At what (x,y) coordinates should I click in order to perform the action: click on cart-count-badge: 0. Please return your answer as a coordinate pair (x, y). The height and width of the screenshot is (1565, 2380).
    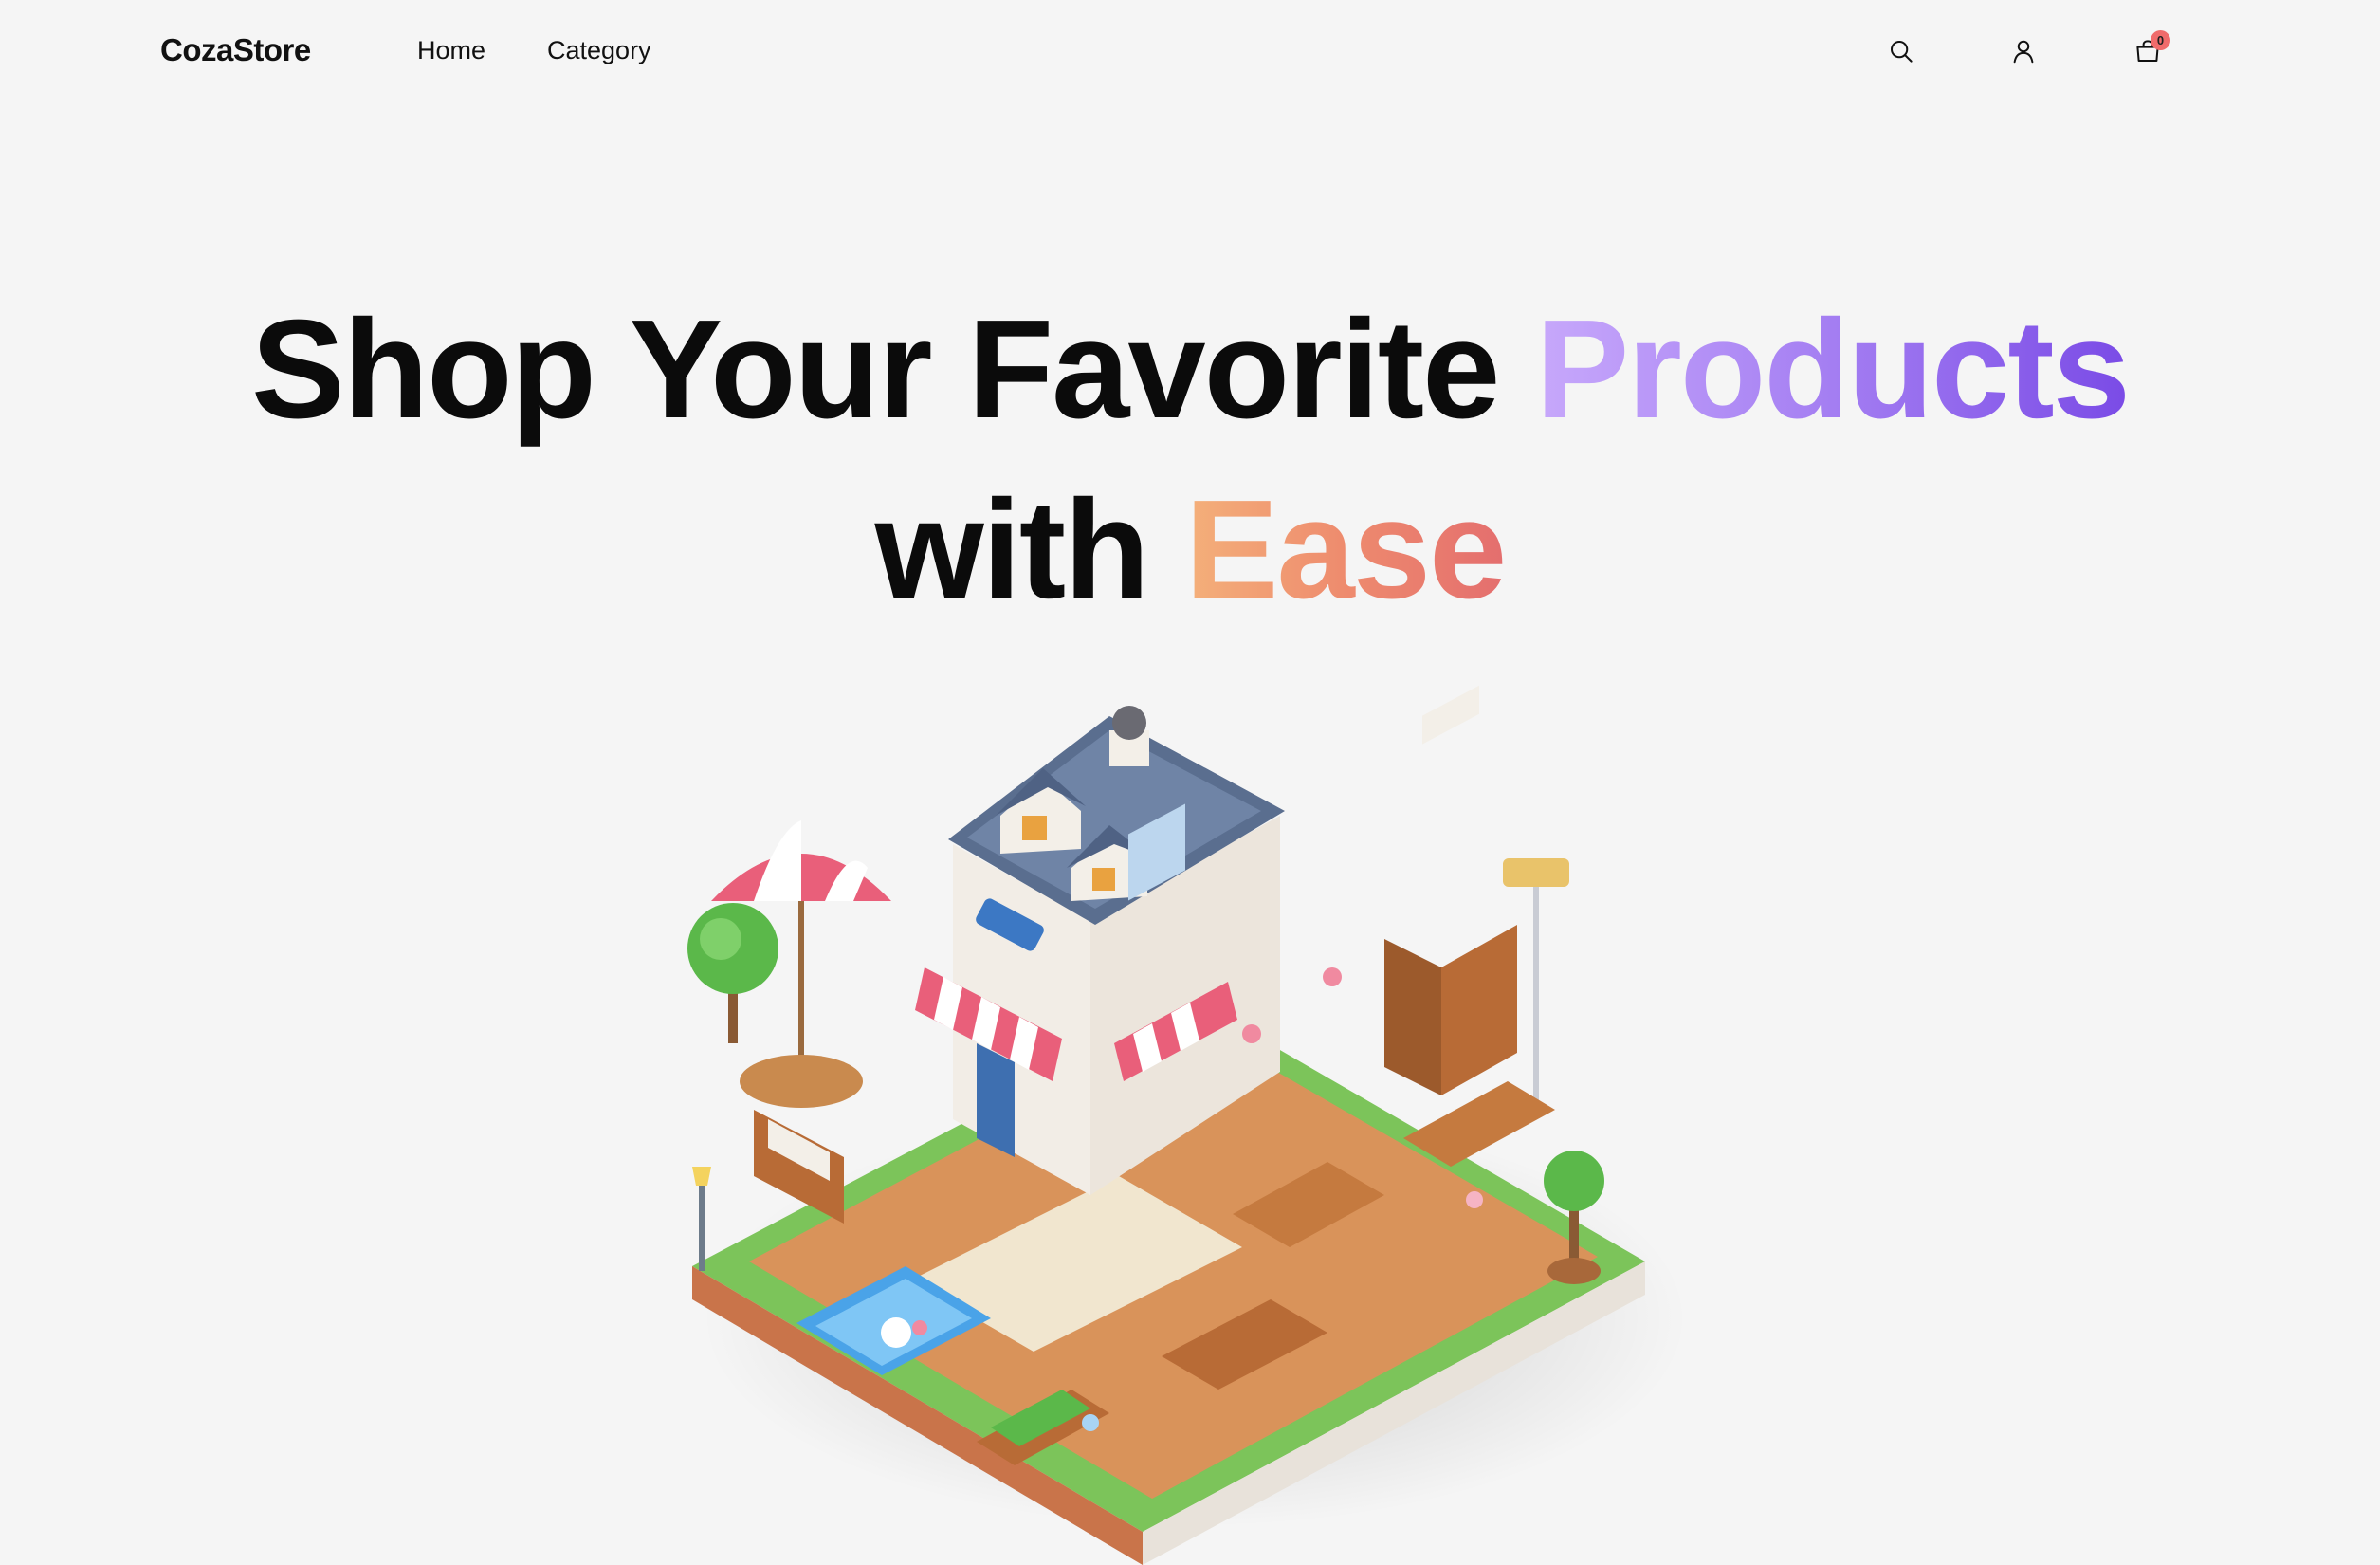
    Looking at the image, I should click on (2160, 40).